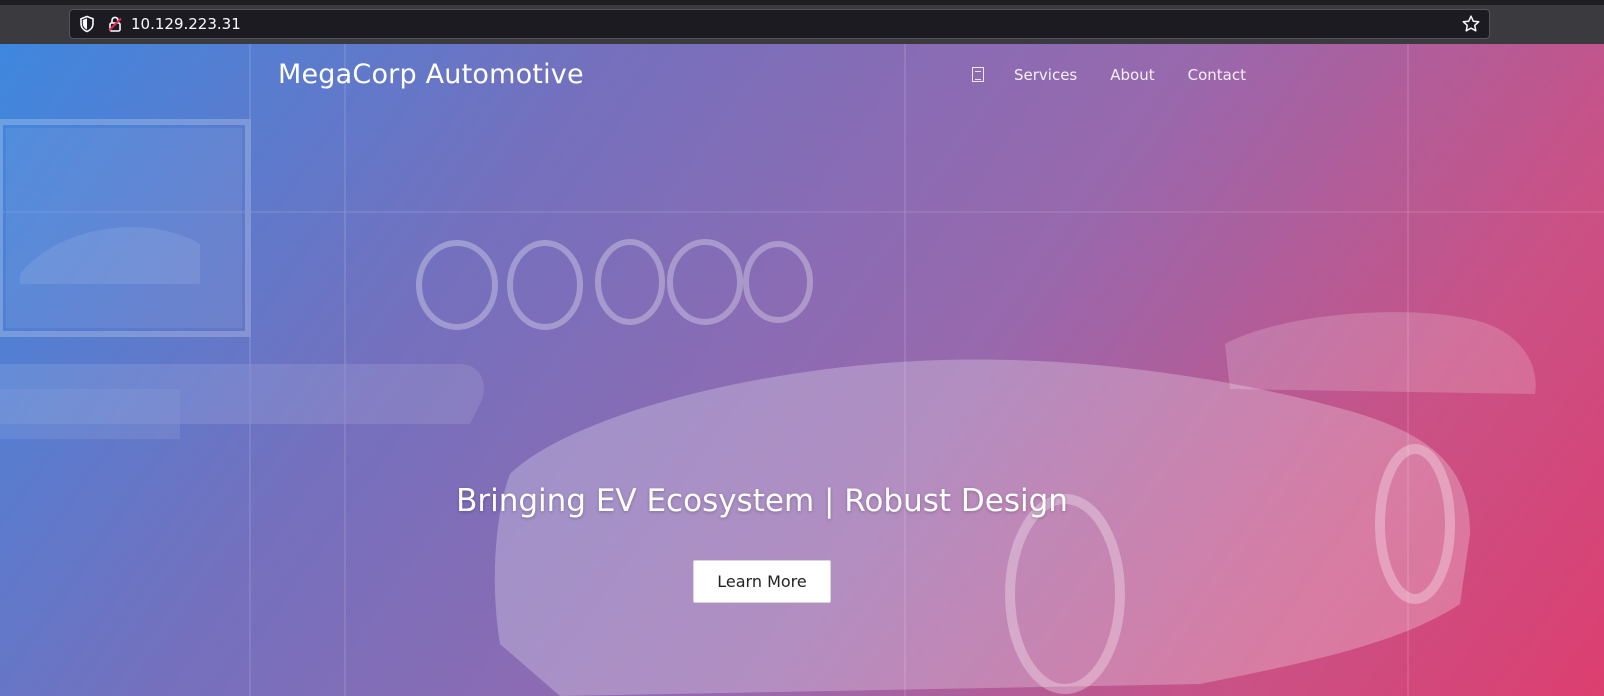 Image resolution: width=1604 pixels, height=696 pixels. I want to click on nav-link-about: About, so click(1132, 75).